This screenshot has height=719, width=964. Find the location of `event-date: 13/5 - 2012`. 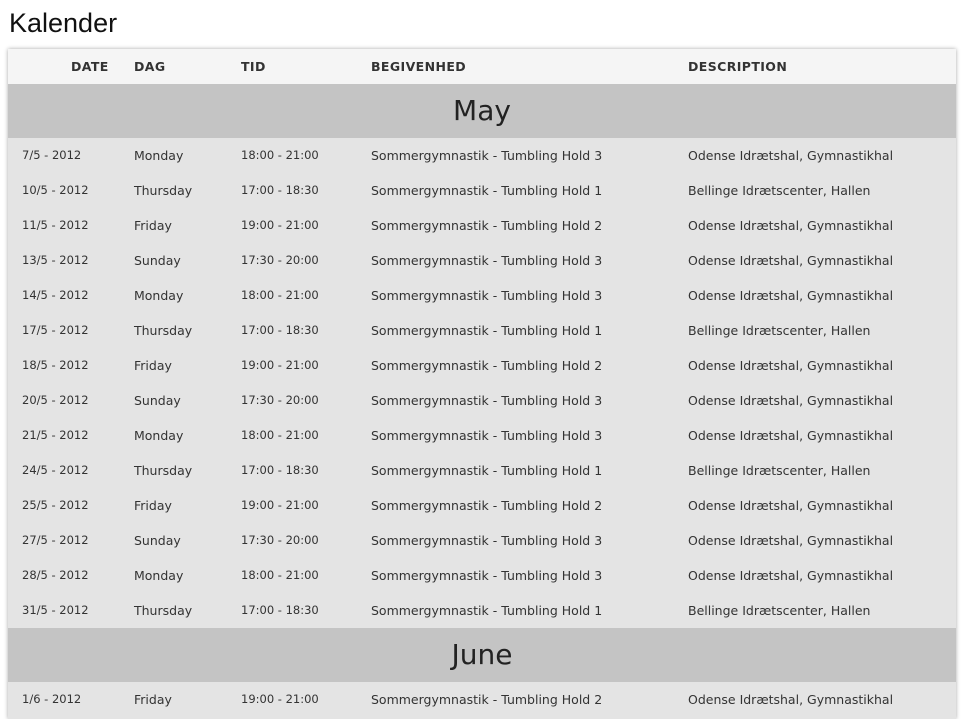

event-date: 13/5 - 2012 is located at coordinates (55, 260).